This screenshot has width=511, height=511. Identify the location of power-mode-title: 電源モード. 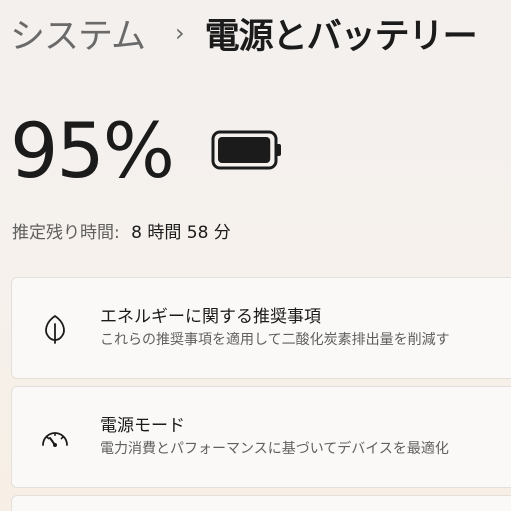
(142, 426).